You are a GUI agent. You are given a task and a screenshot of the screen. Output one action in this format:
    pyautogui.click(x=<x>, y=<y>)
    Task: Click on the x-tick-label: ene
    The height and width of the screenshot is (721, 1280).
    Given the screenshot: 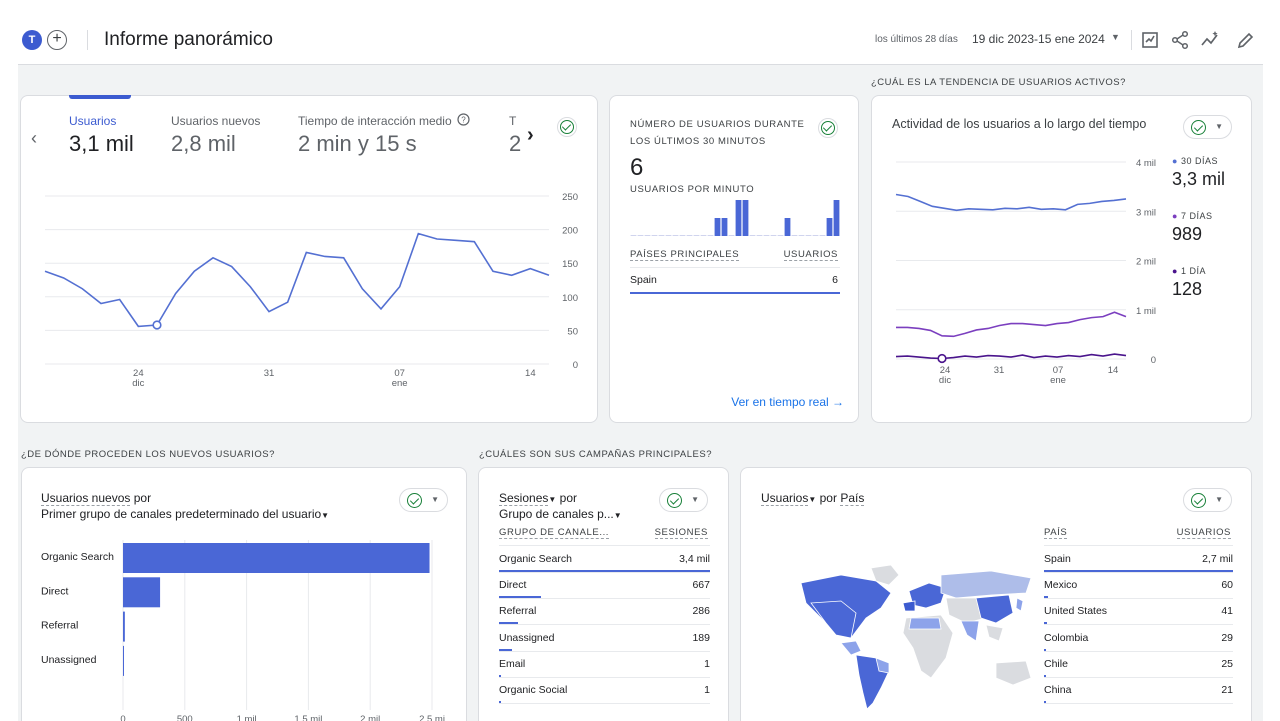 What is the action you would take?
    pyautogui.click(x=400, y=383)
    